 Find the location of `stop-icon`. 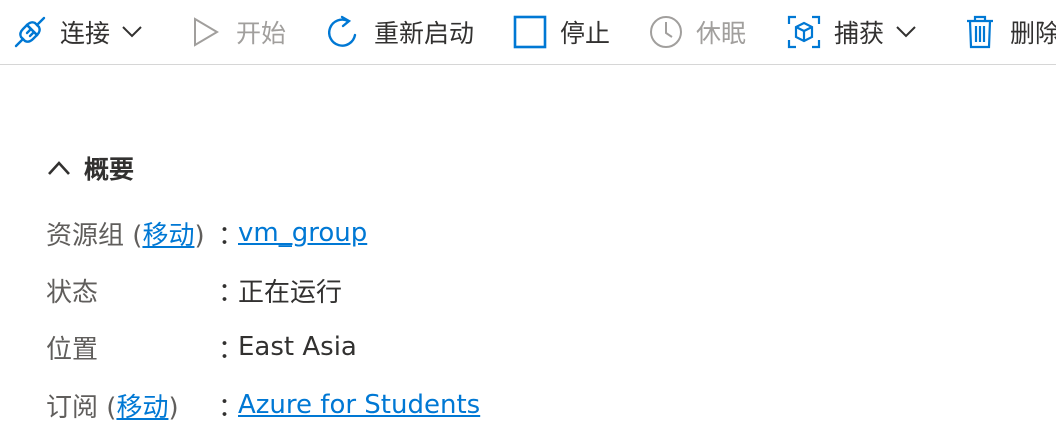

stop-icon is located at coordinates (530, 32).